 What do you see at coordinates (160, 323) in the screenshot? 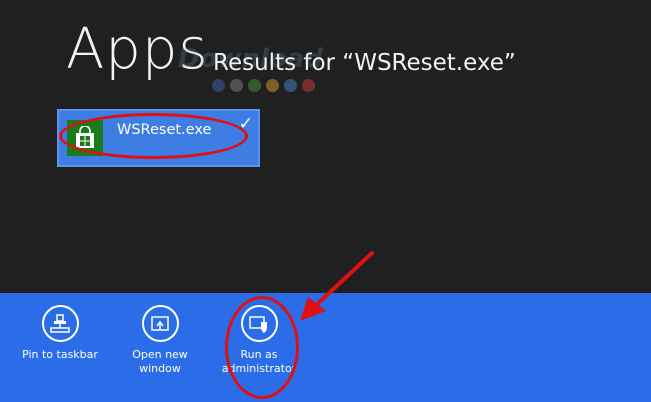
I see `open-new-window-icon` at bounding box center [160, 323].